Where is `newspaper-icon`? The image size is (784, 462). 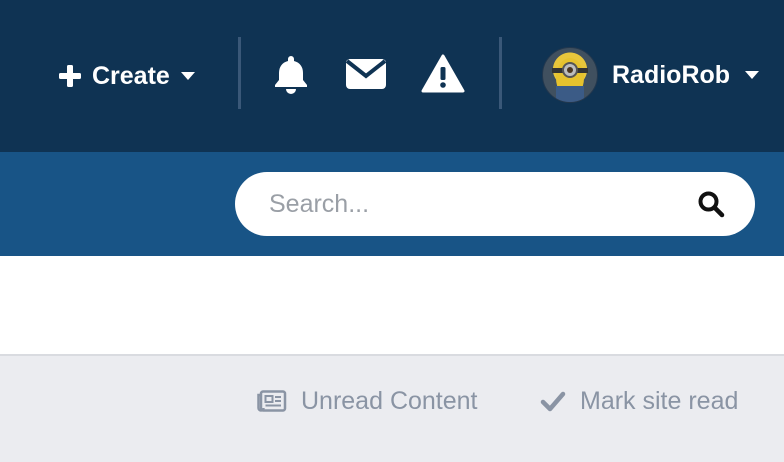
newspaper-icon is located at coordinates (272, 401).